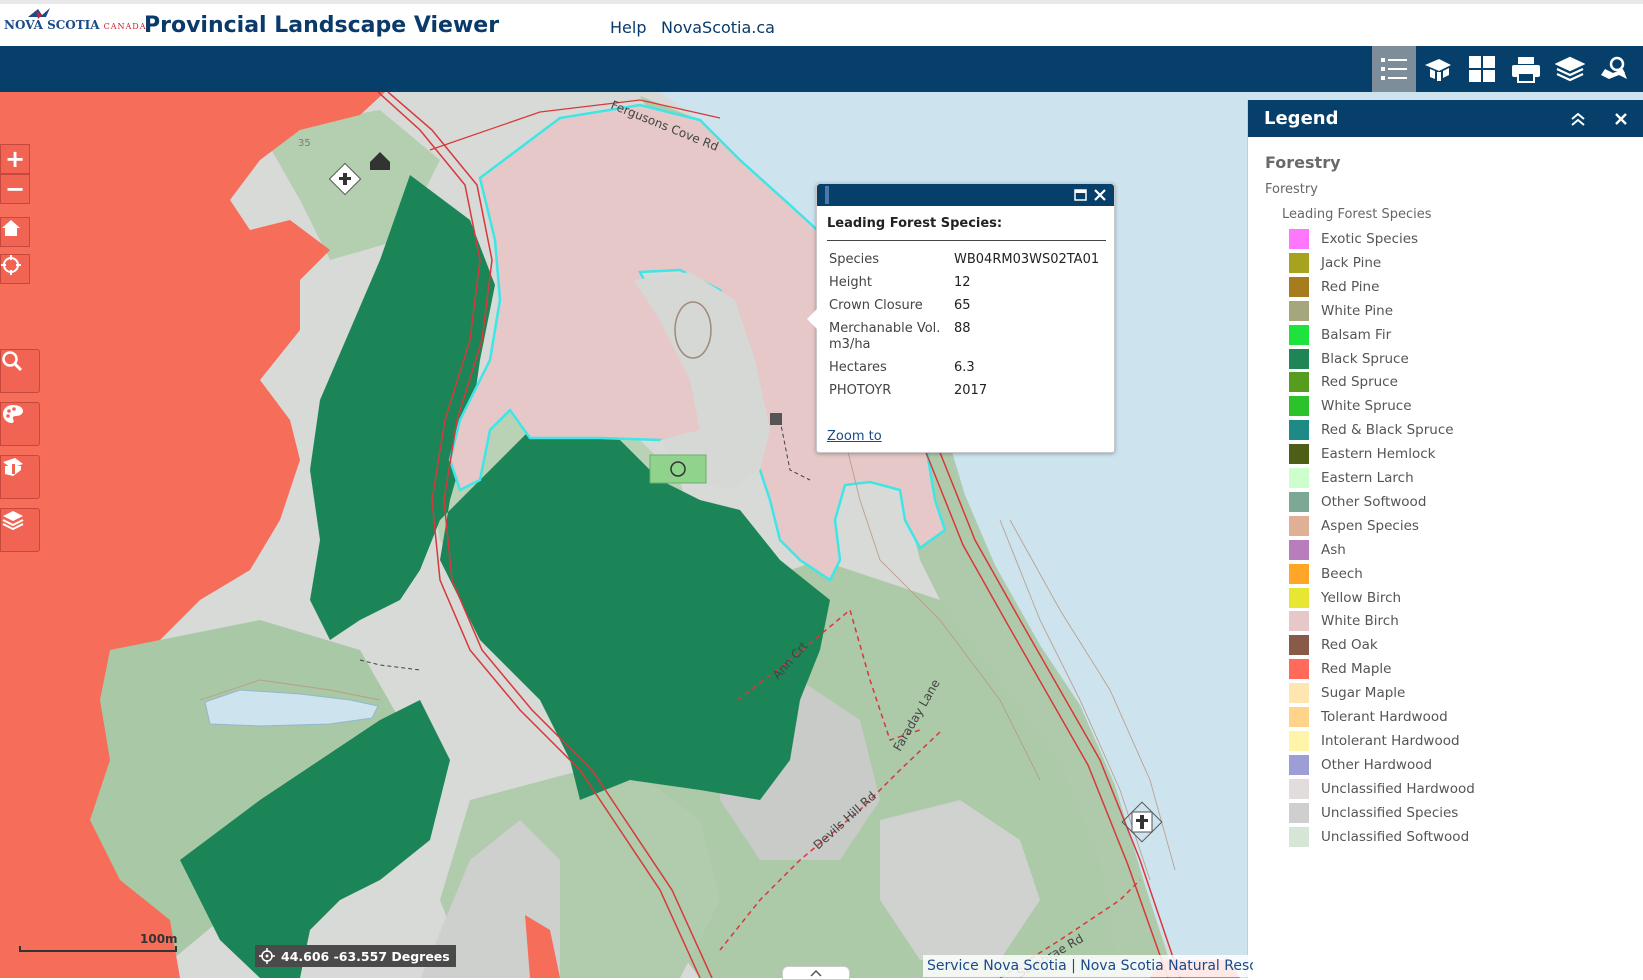  I want to click on apps-grid-icon, so click(1482, 69).